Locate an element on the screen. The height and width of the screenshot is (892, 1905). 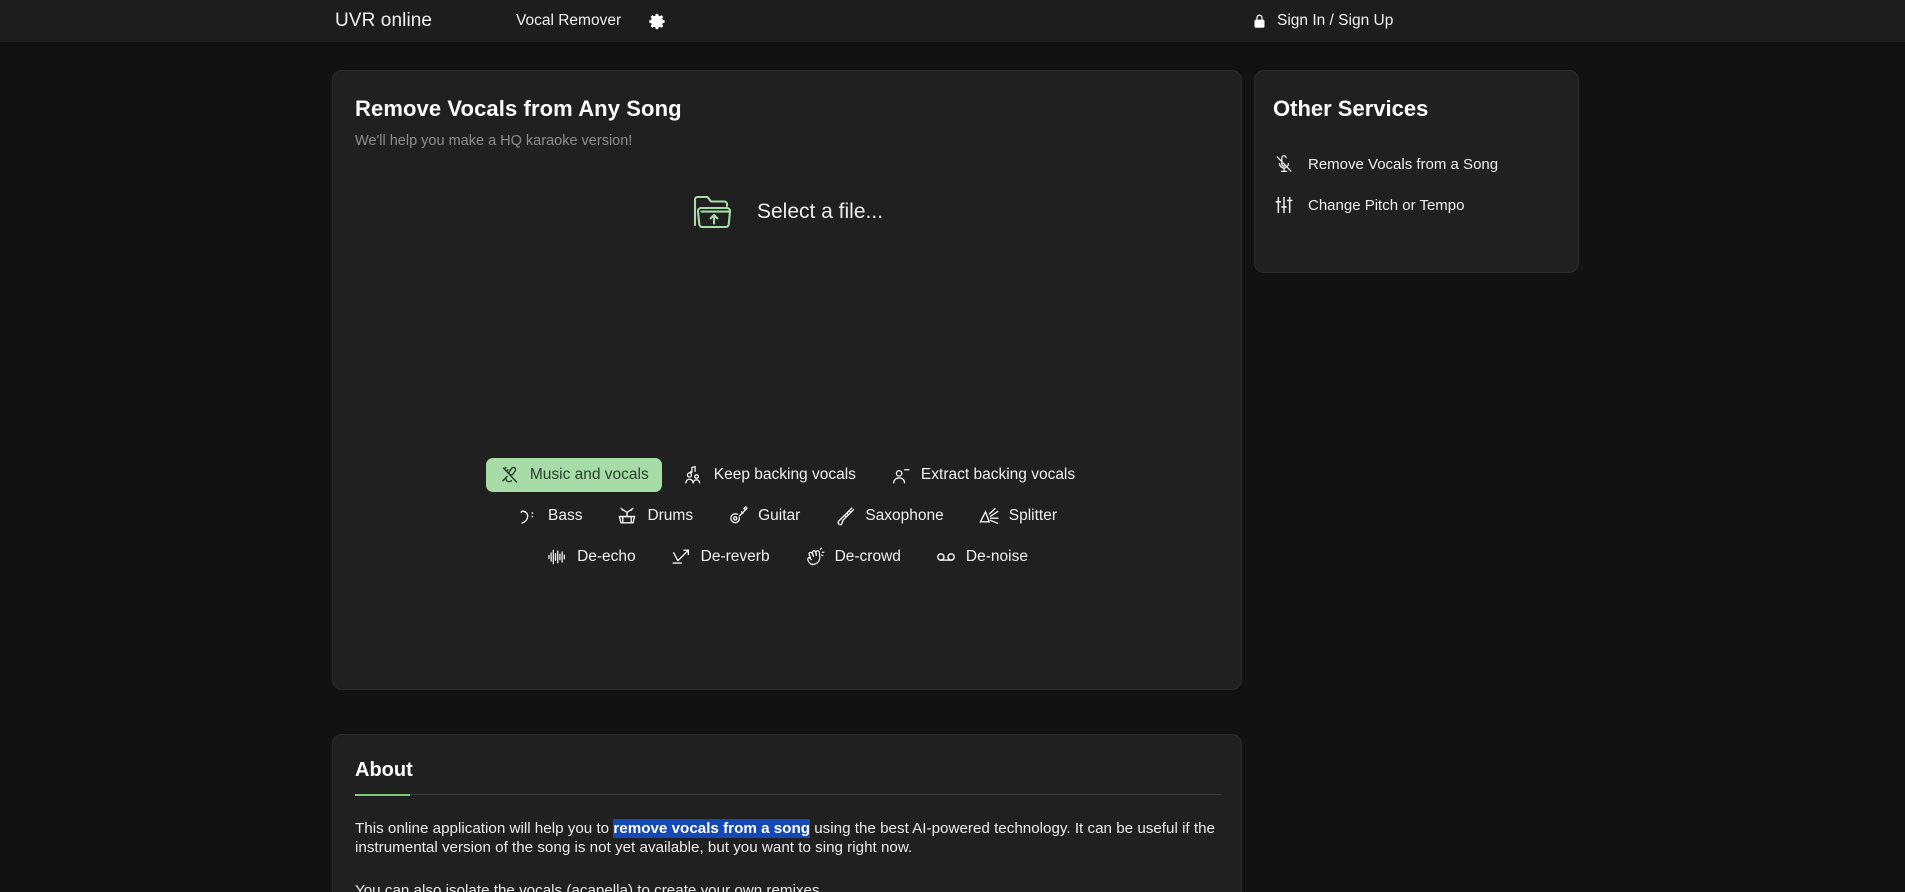
saxophone-icon is located at coordinates (845, 516).